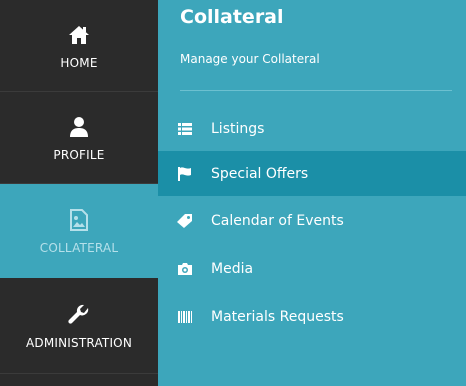  What do you see at coordinates (79, 62) in the screenshot?
I see `sidebar-item-label: HOME` at bounding box center [79, 62].